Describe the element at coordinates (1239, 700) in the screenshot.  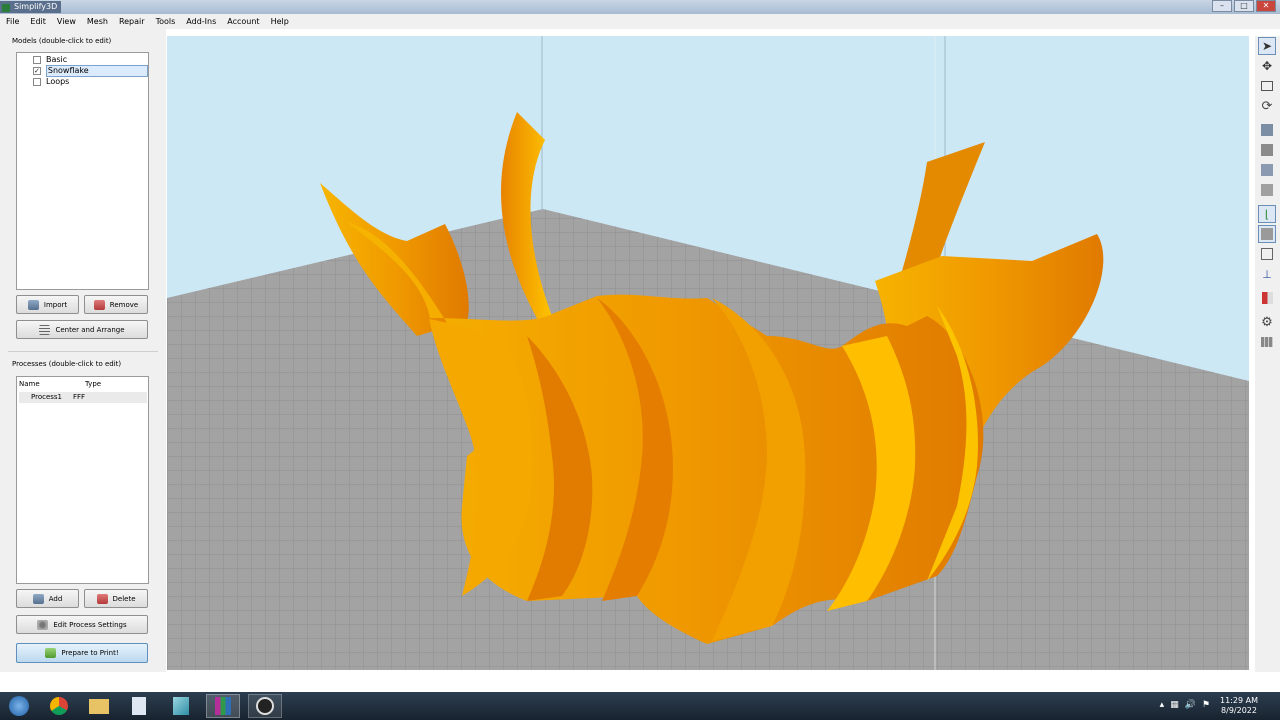
I see `clock-time: 11:29 AM` at that location.